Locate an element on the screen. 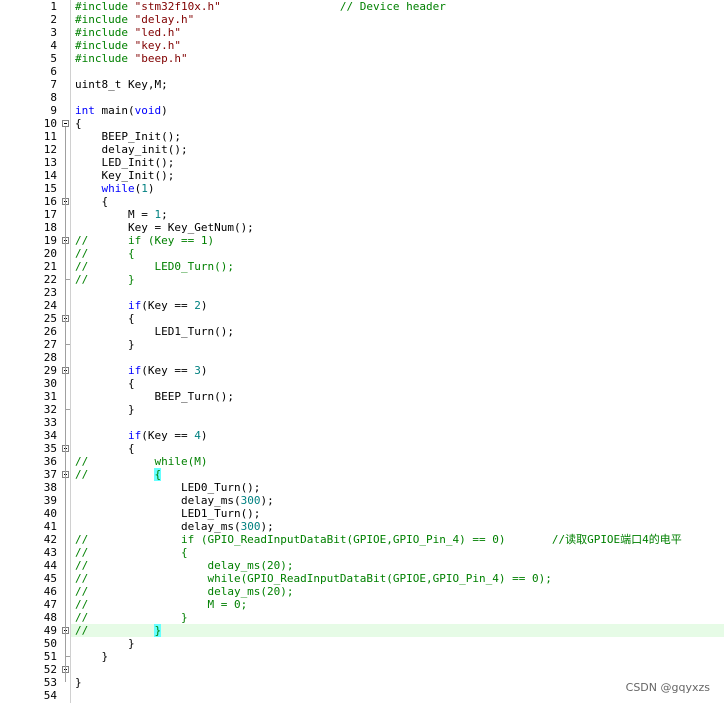  code-text: BEEP_Init(); is located at coordinates (127, 136).